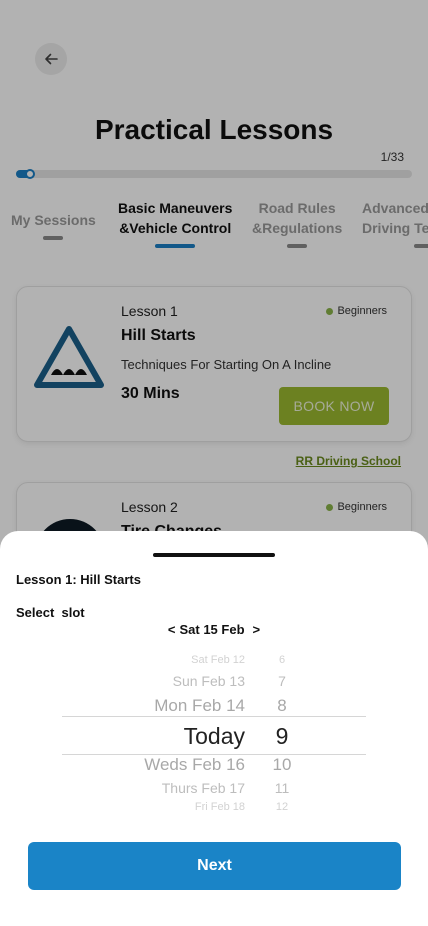 The image size is (428, 926). I want to click on current-date: Sat 15 Feb, so click(212, 629).